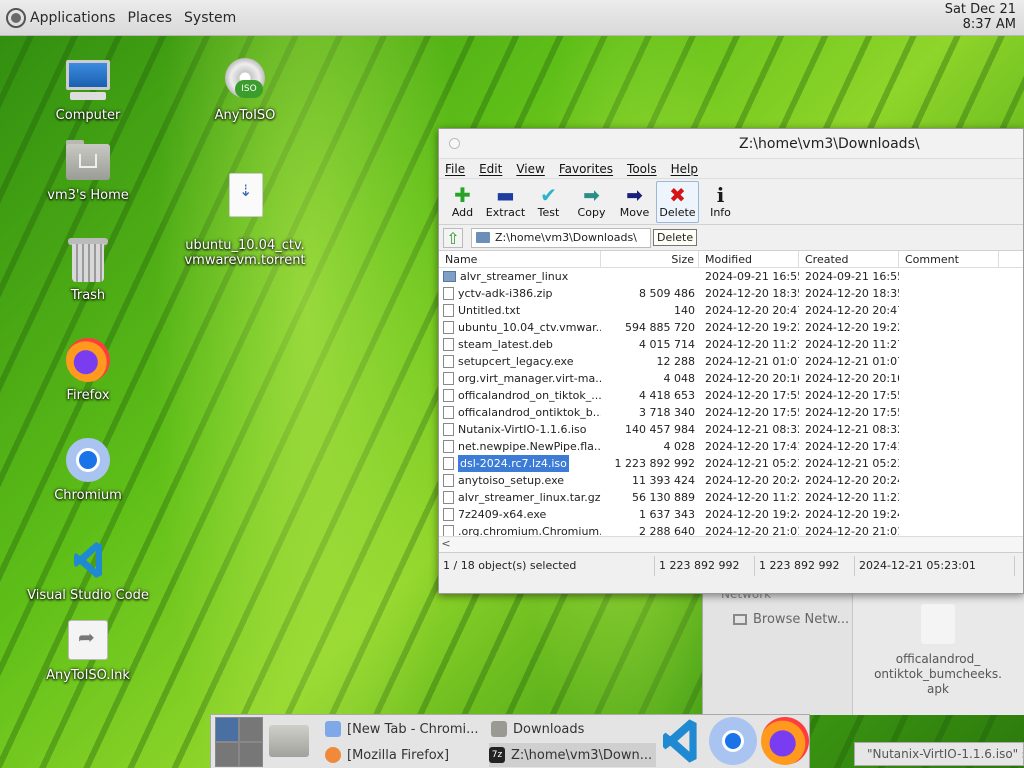 The width and height of the screenshot is (1024, 768). Describe the element at coordinates (88, 80) in the screenshot. I see `computer-icon` at that location.